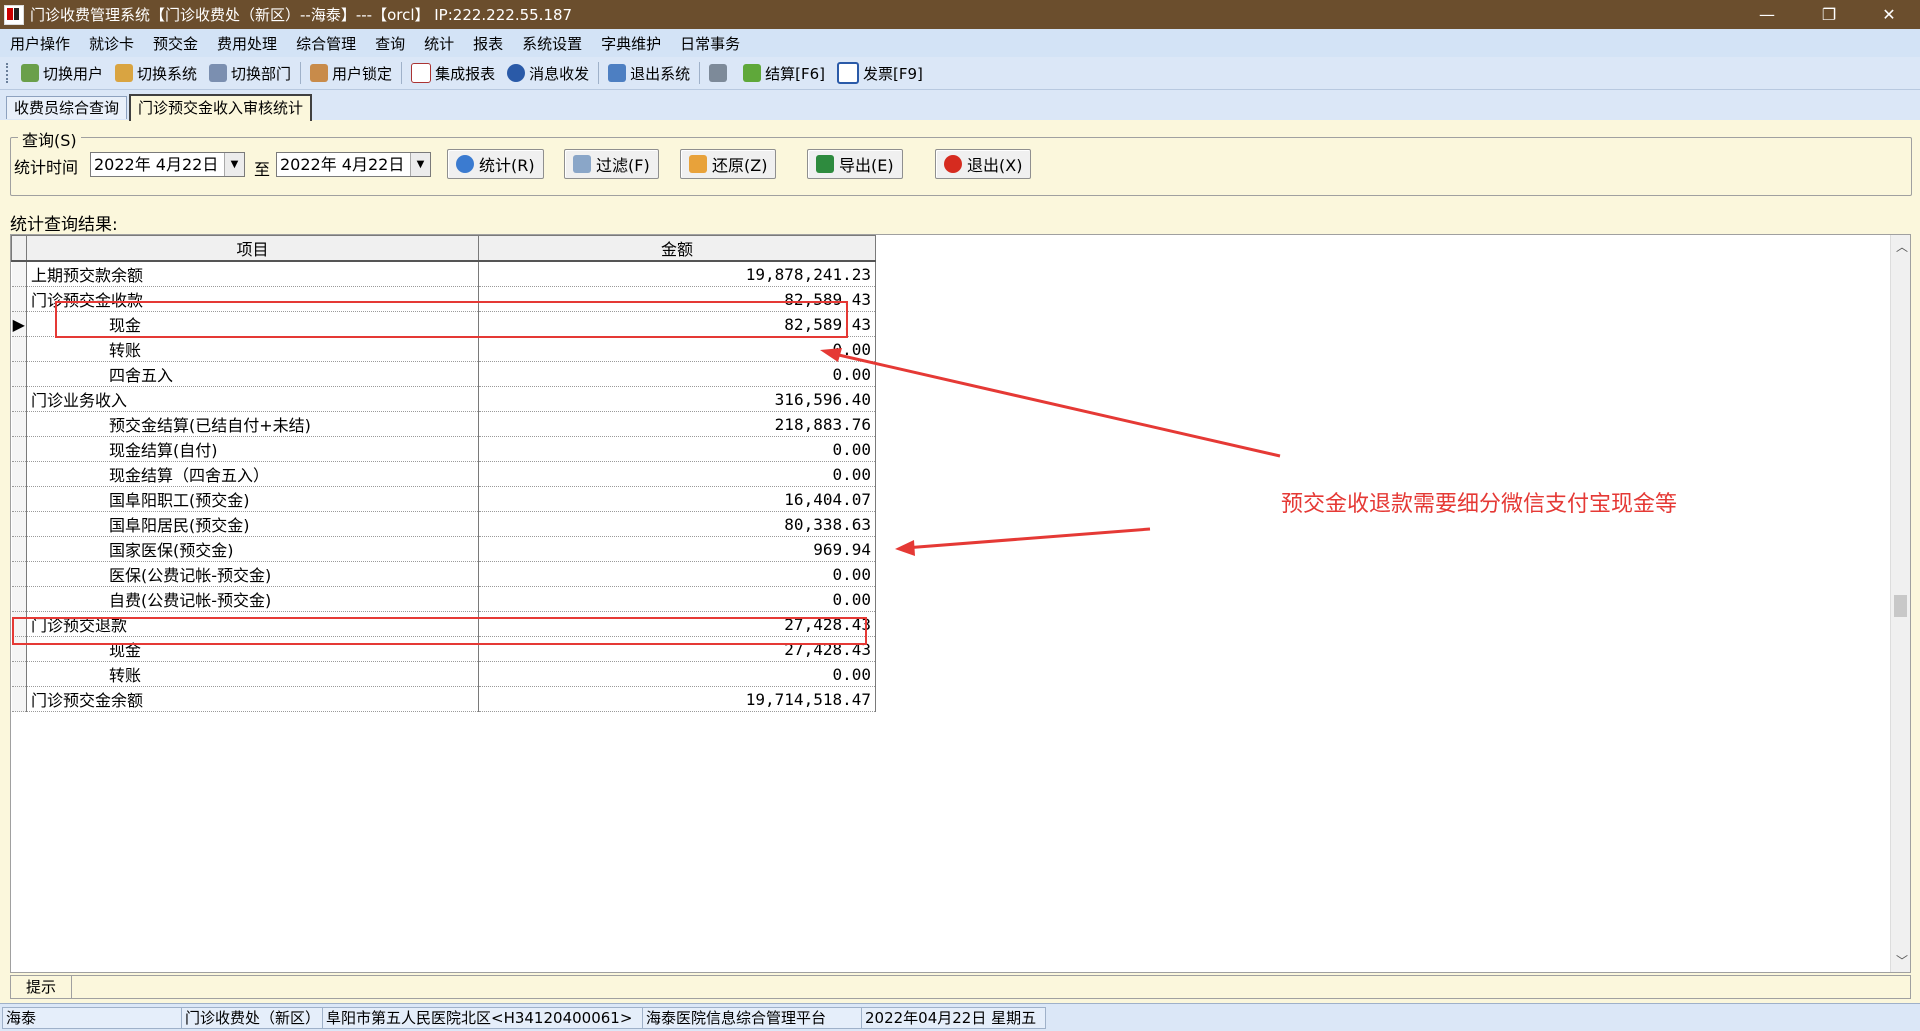 Image resolution: width=1920 pixels, height=1031 pixels. I want to click on status-user: 海泰, so click(92, 1018).